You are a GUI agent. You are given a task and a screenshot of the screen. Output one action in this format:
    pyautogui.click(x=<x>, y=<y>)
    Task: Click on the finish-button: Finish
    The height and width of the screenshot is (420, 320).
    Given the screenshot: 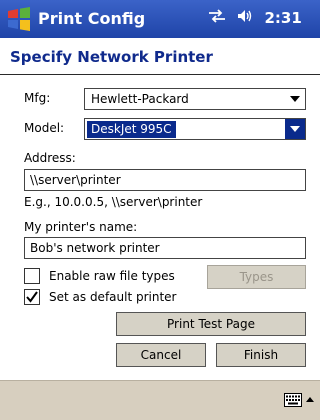 What is the action you would take?
    pyautogui.click(x=261, y=355)
    